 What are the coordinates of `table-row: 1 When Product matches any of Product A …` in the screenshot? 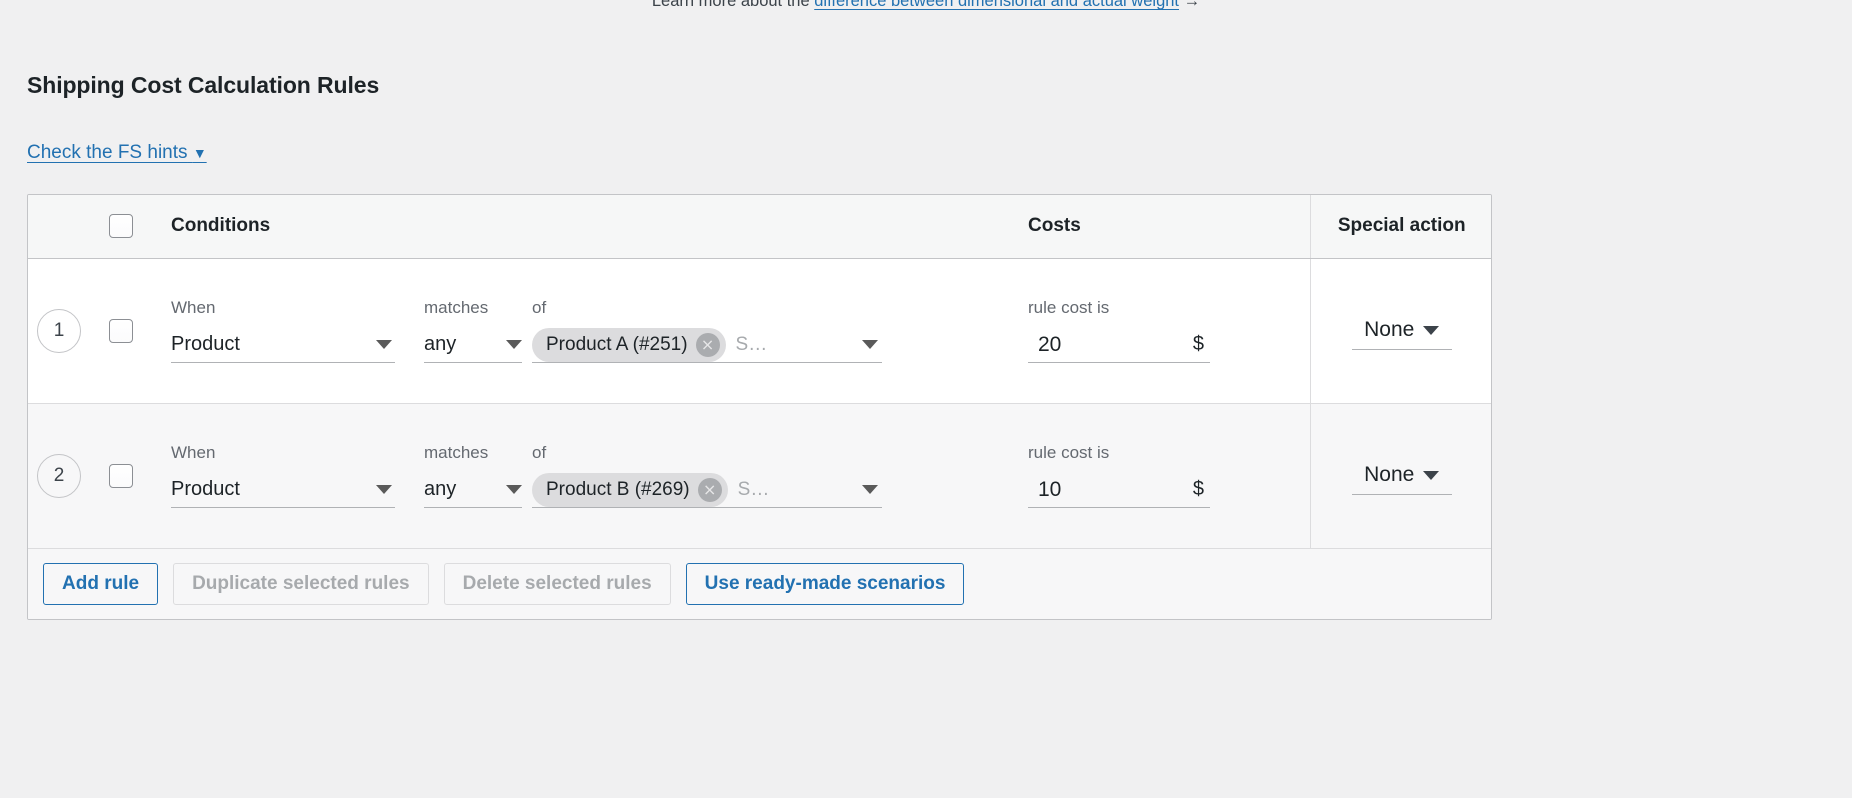 It's located at (759, 331).